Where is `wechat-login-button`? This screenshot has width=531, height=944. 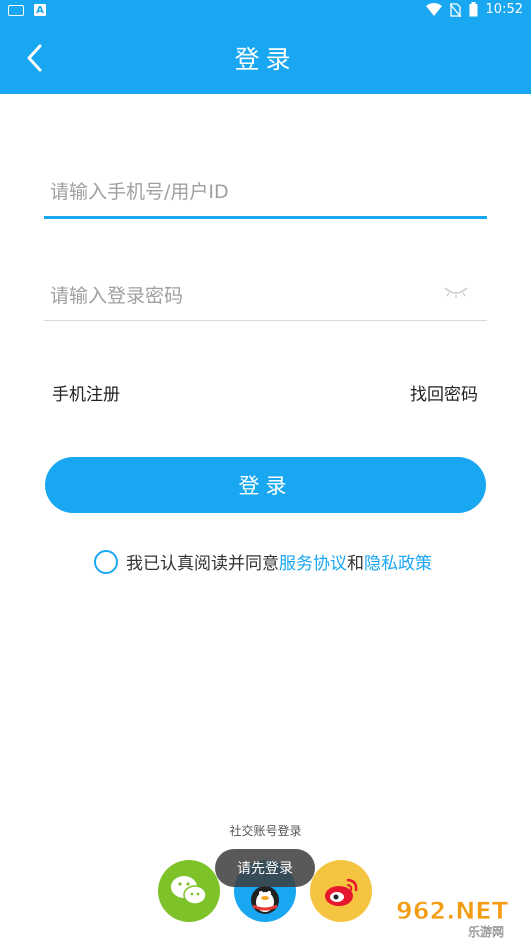 wechat-login-button is located at coordinates (189, 891).